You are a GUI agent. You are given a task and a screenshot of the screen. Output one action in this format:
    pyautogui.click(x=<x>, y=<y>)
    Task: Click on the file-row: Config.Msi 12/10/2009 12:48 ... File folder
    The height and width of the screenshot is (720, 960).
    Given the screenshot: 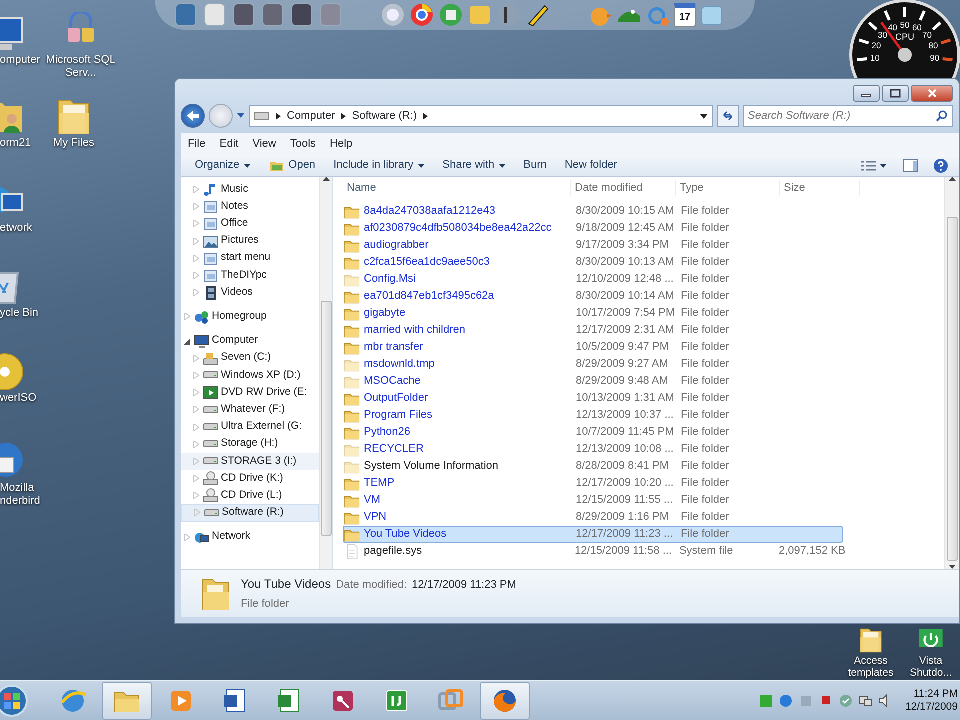 What is the action you would take?
    pyautogui.click(x=593, y=279)
    